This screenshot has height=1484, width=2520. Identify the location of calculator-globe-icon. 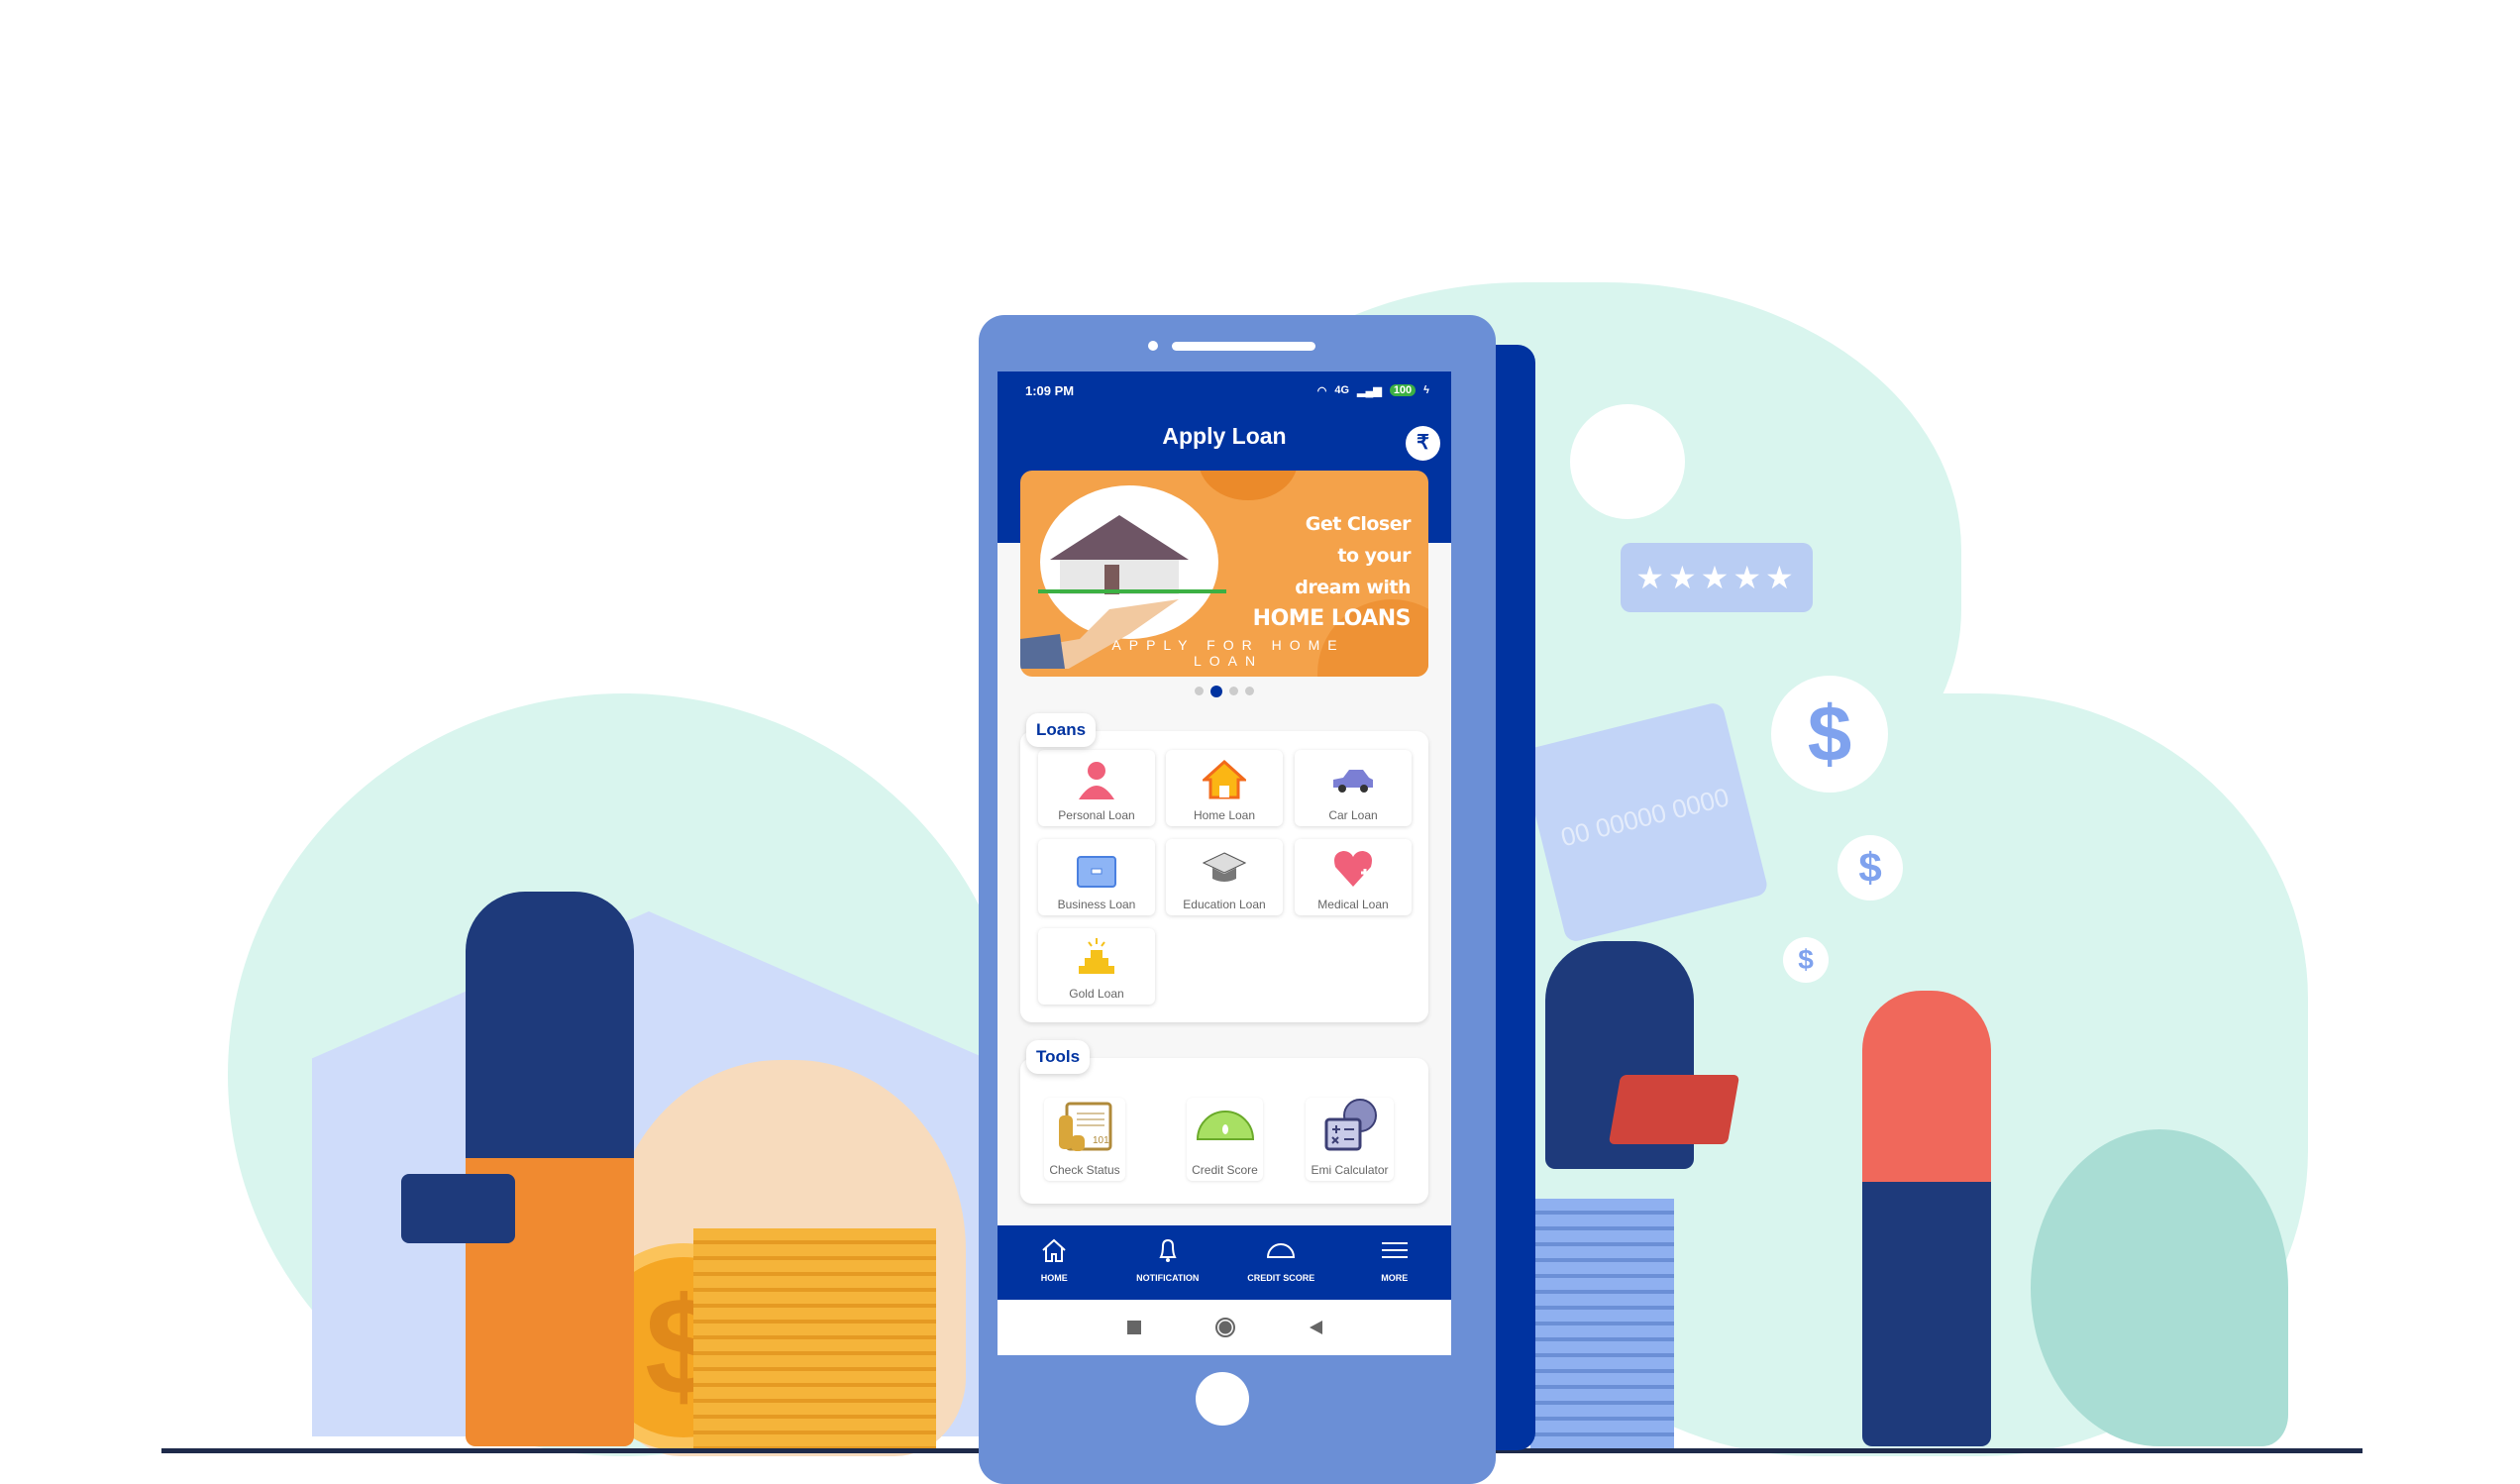
(1350, 1125).